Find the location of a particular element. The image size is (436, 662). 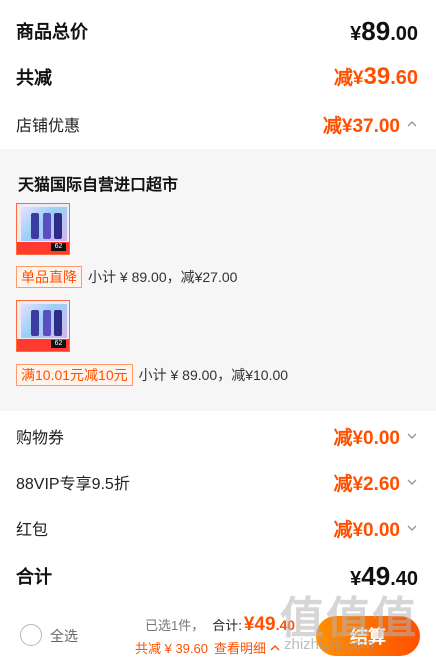

total-price-value: ¥89.00 is located at coordinates (384, 30).